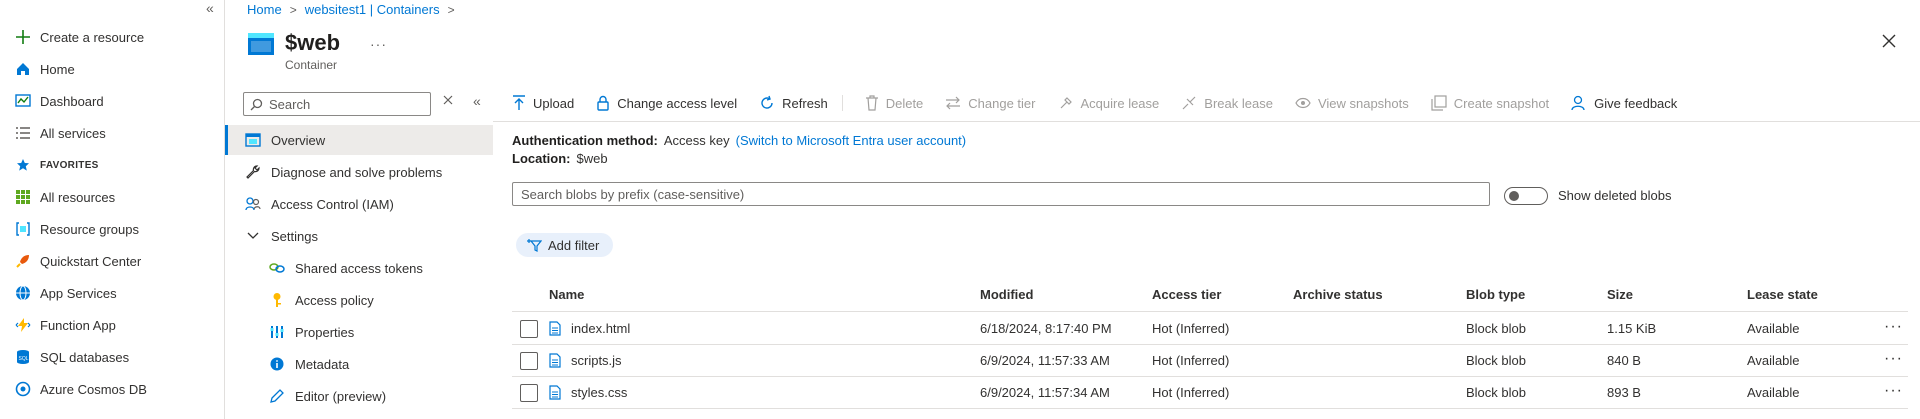 This screenshot has width=1920, height=419. What do you see at coordinates (372, 9) in the screenshot?
I see `breadcrumb-containers: websitest1 | Containers` at bounding box center [372, 9].